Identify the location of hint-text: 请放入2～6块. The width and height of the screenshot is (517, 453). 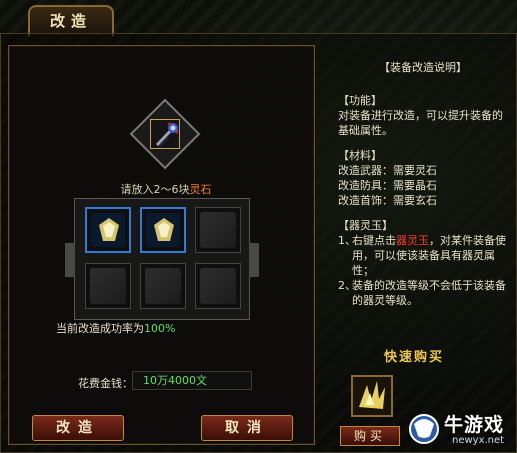
(155, 189).